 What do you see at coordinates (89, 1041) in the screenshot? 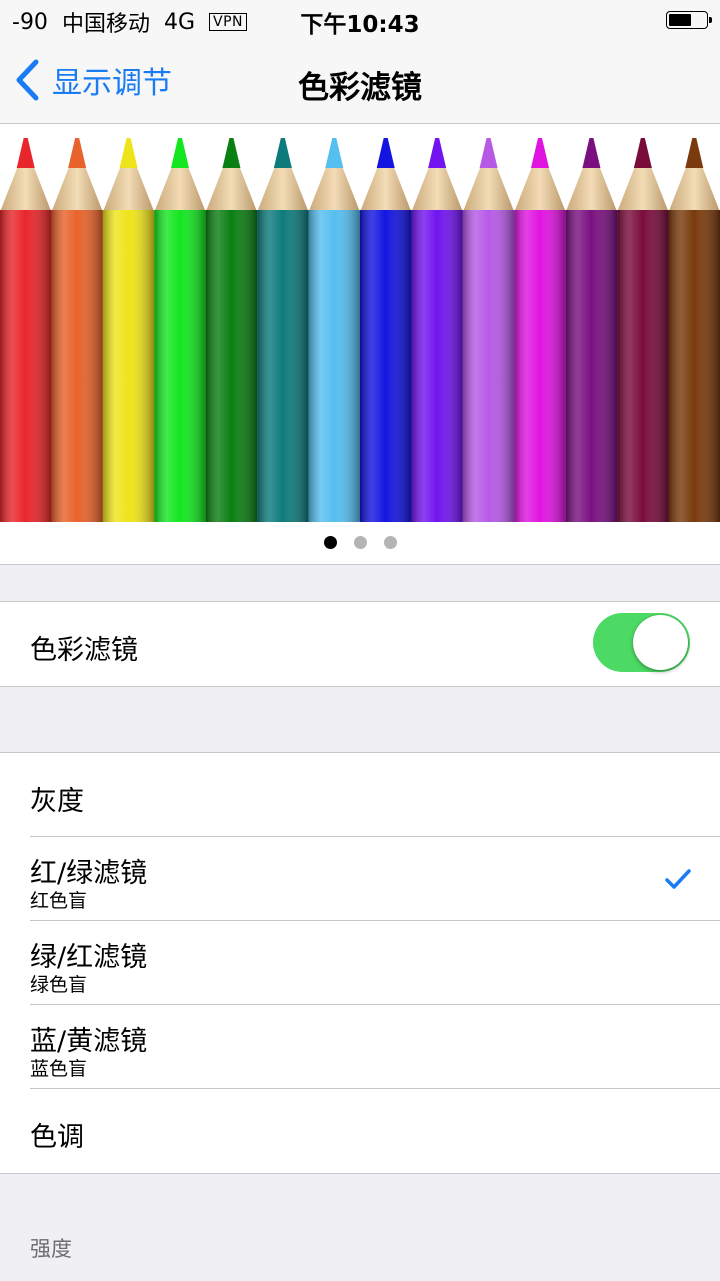
I see `filter-option-title: 蓝/黄滤镜` at bounding box center [89, 1041].